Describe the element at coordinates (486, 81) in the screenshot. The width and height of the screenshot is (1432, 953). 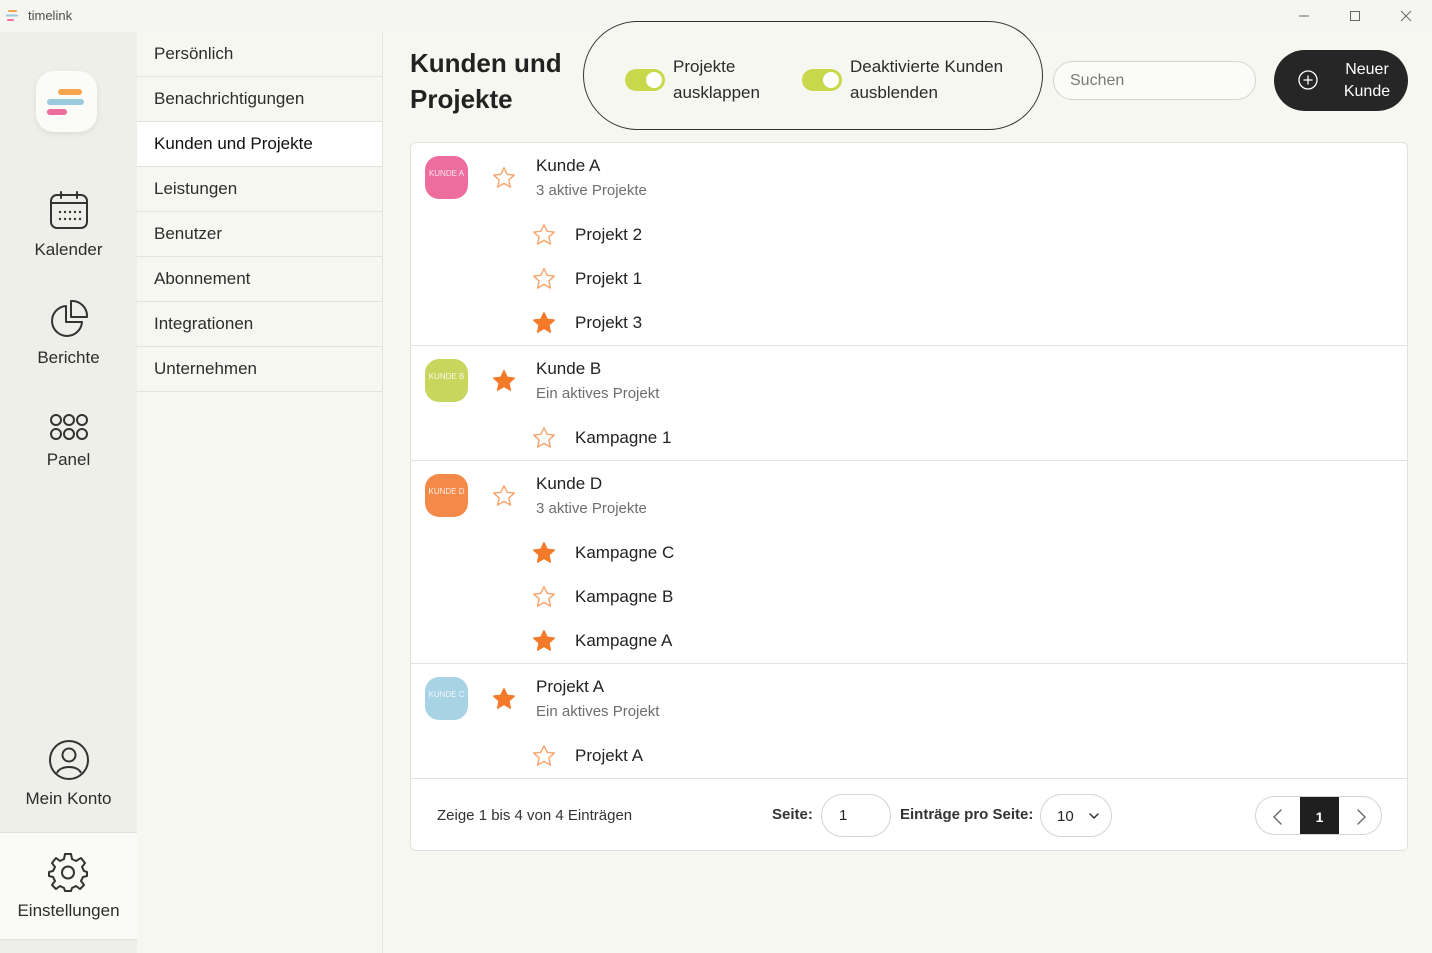
I see `page-title: Kunden und Projekte` at that location.